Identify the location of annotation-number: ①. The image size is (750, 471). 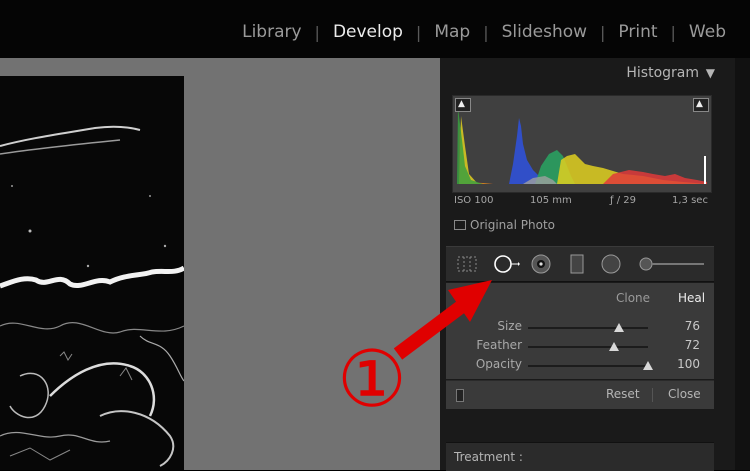
(372, 380).